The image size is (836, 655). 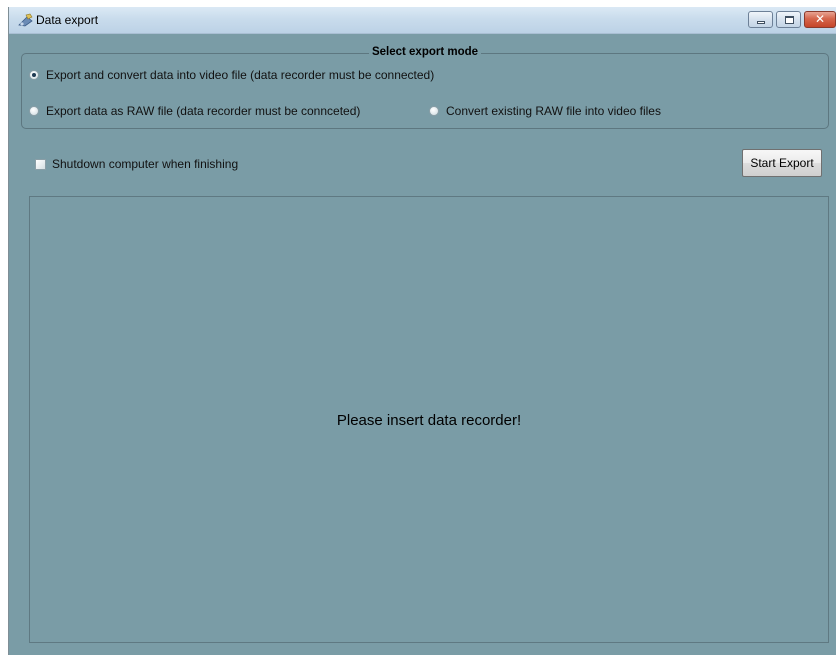 I want to click on maximize-icon, so click(x=789, y=20).